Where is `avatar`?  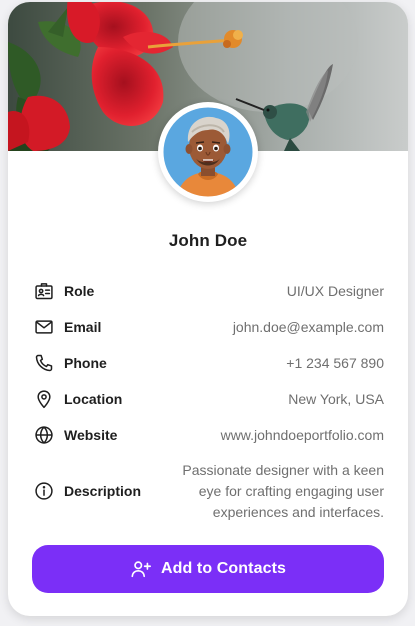
avatar is located at coordinates (208, 152).